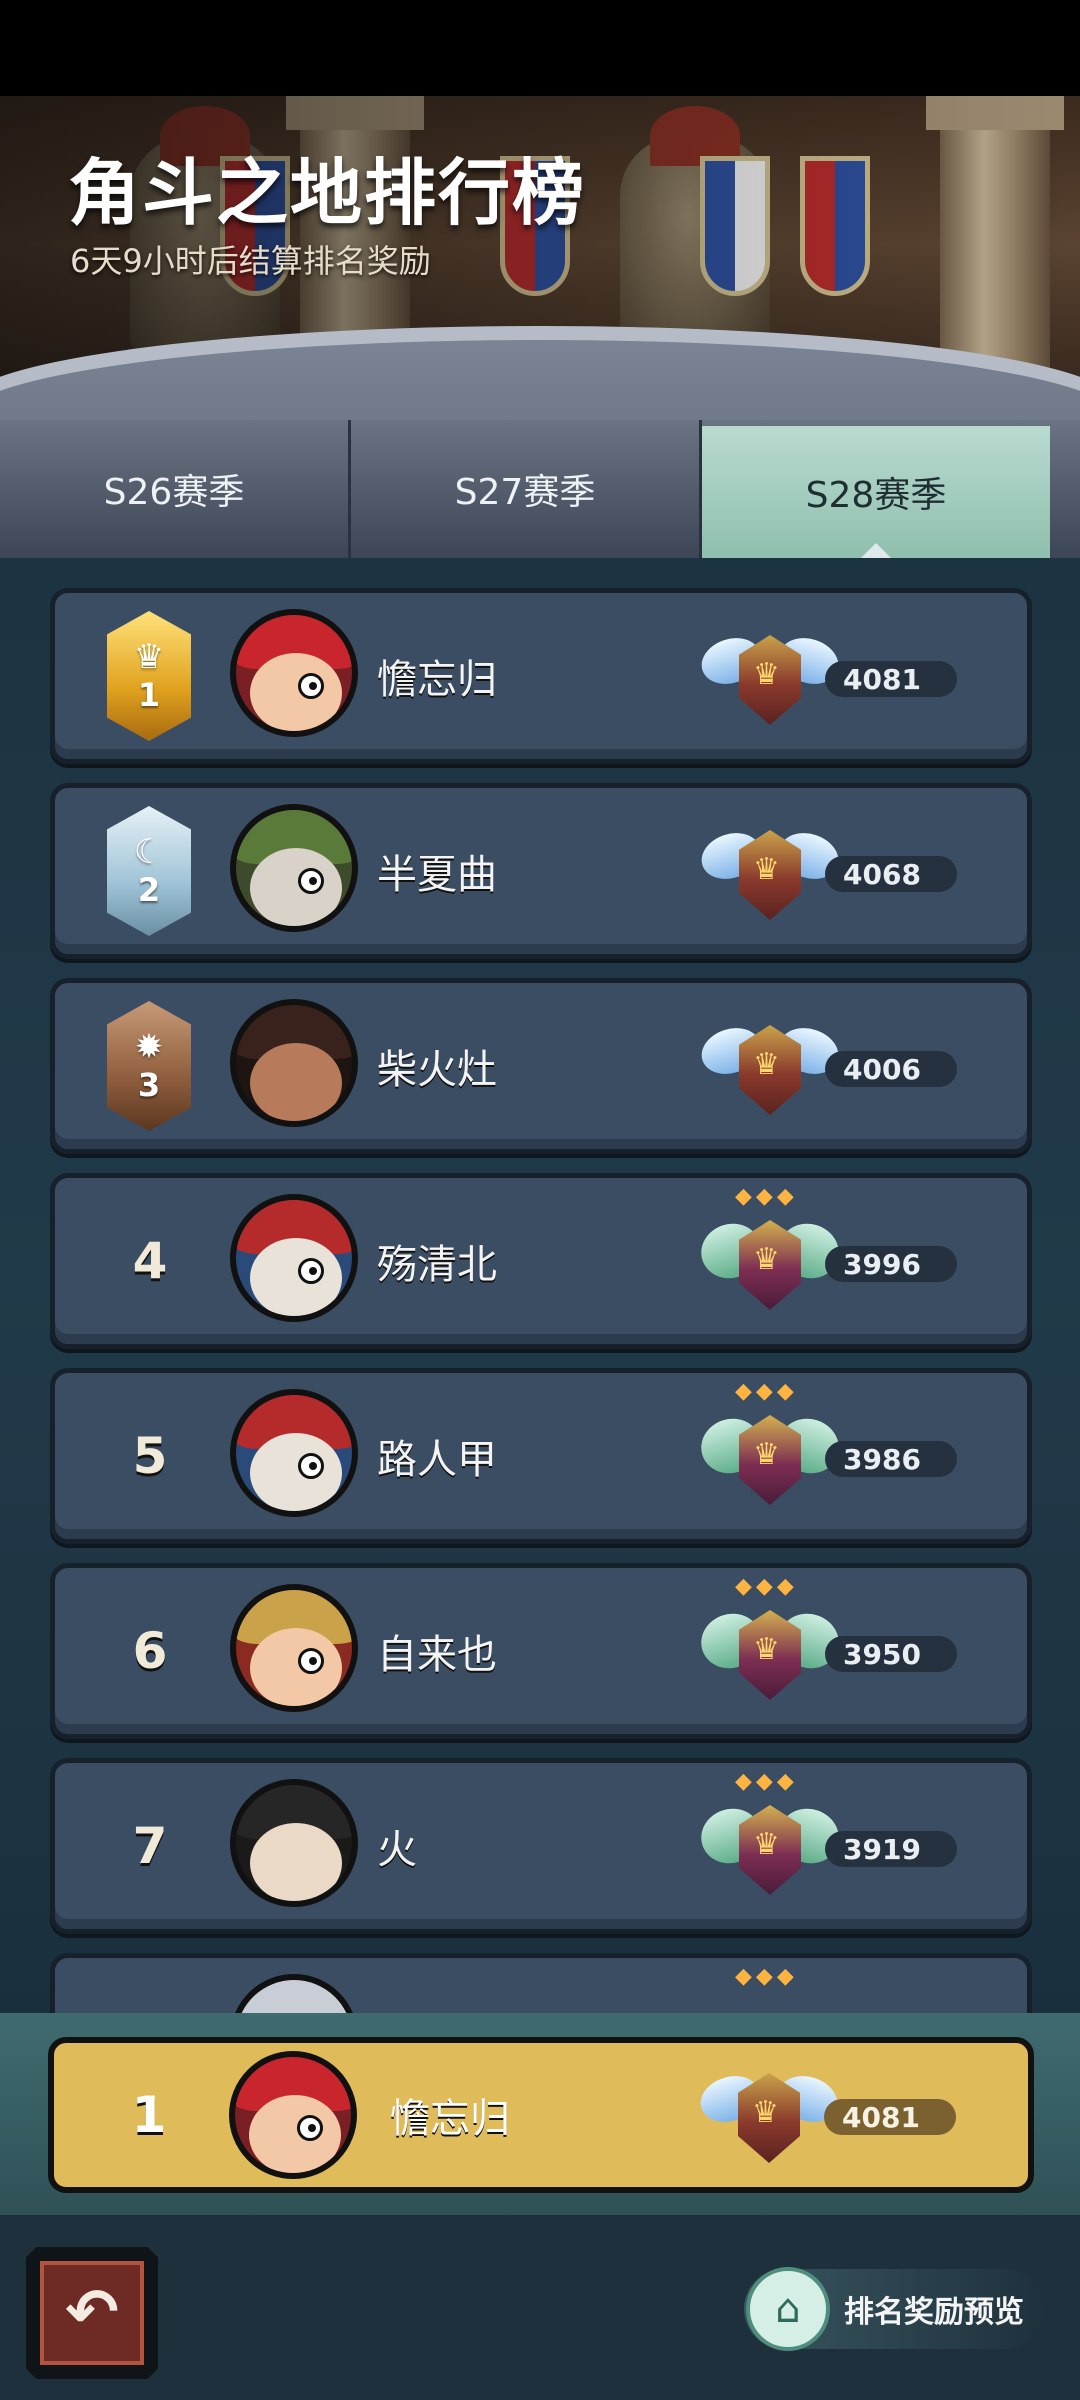  I want to click on leaderboard-row: ♛ 1 憺忘归 ♛ 4081, so click(541, 676).